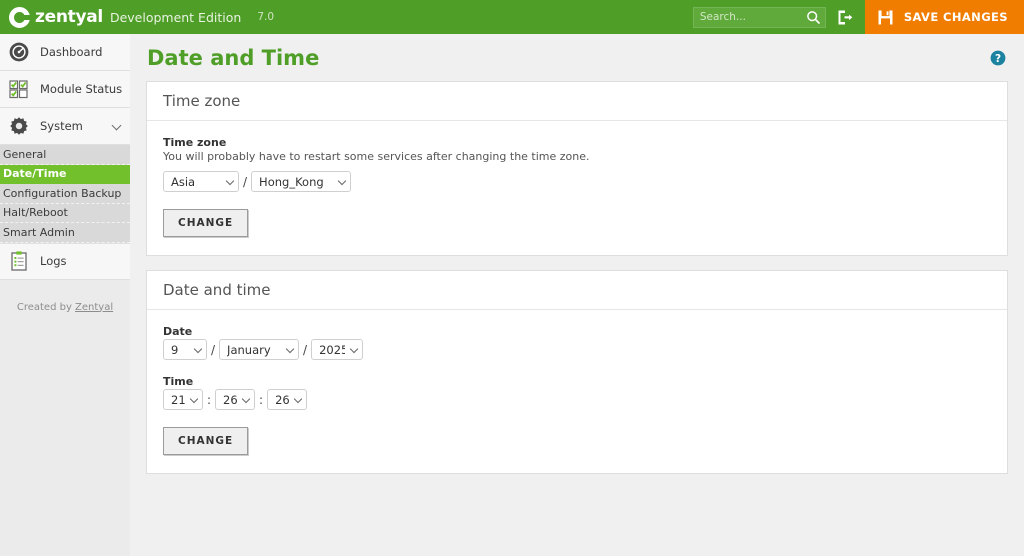 The width and height of the screenshot is (1024, 556). Describe the element at coordinates (25, 154) in the screenshot. I see `sidebar-subitem-label: General` at that location.